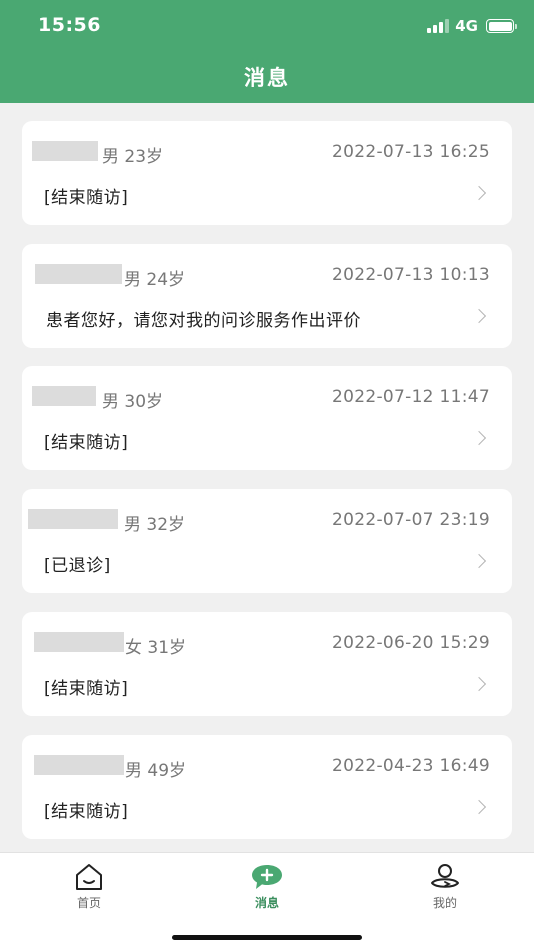 The width and height of the screenshot is (534, 950). Describe the element at coordinates (267, 418) in the screenshot. I see `message-card: 男 30岁 2022-07-12 11:47 [结束随访]` at that location.